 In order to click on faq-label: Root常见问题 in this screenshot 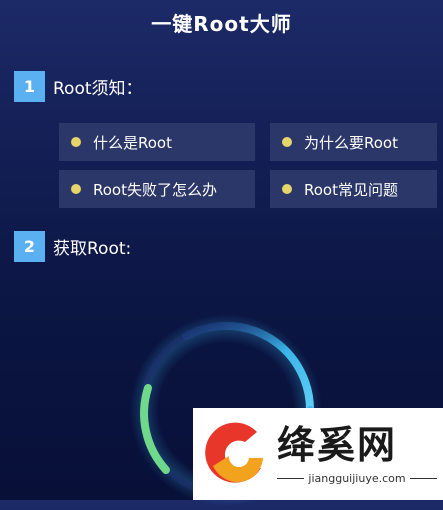, I will do `click(351, 189)`.